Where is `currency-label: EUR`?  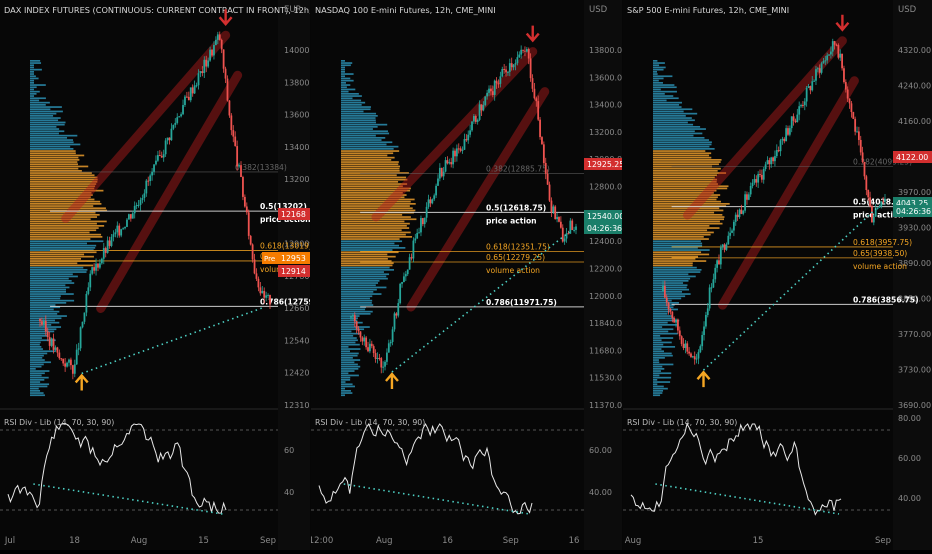 currency-label: EUR is located at coordinates (293, 10).